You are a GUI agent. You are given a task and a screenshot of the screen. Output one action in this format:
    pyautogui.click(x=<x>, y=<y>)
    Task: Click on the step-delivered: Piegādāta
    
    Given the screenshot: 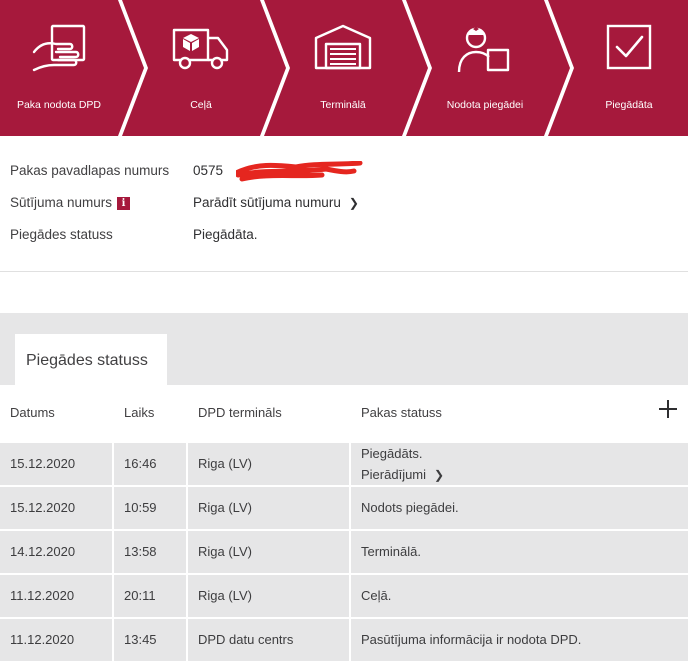 What is the action you would take?
    pyautogui.click(x=624, y=68)
    